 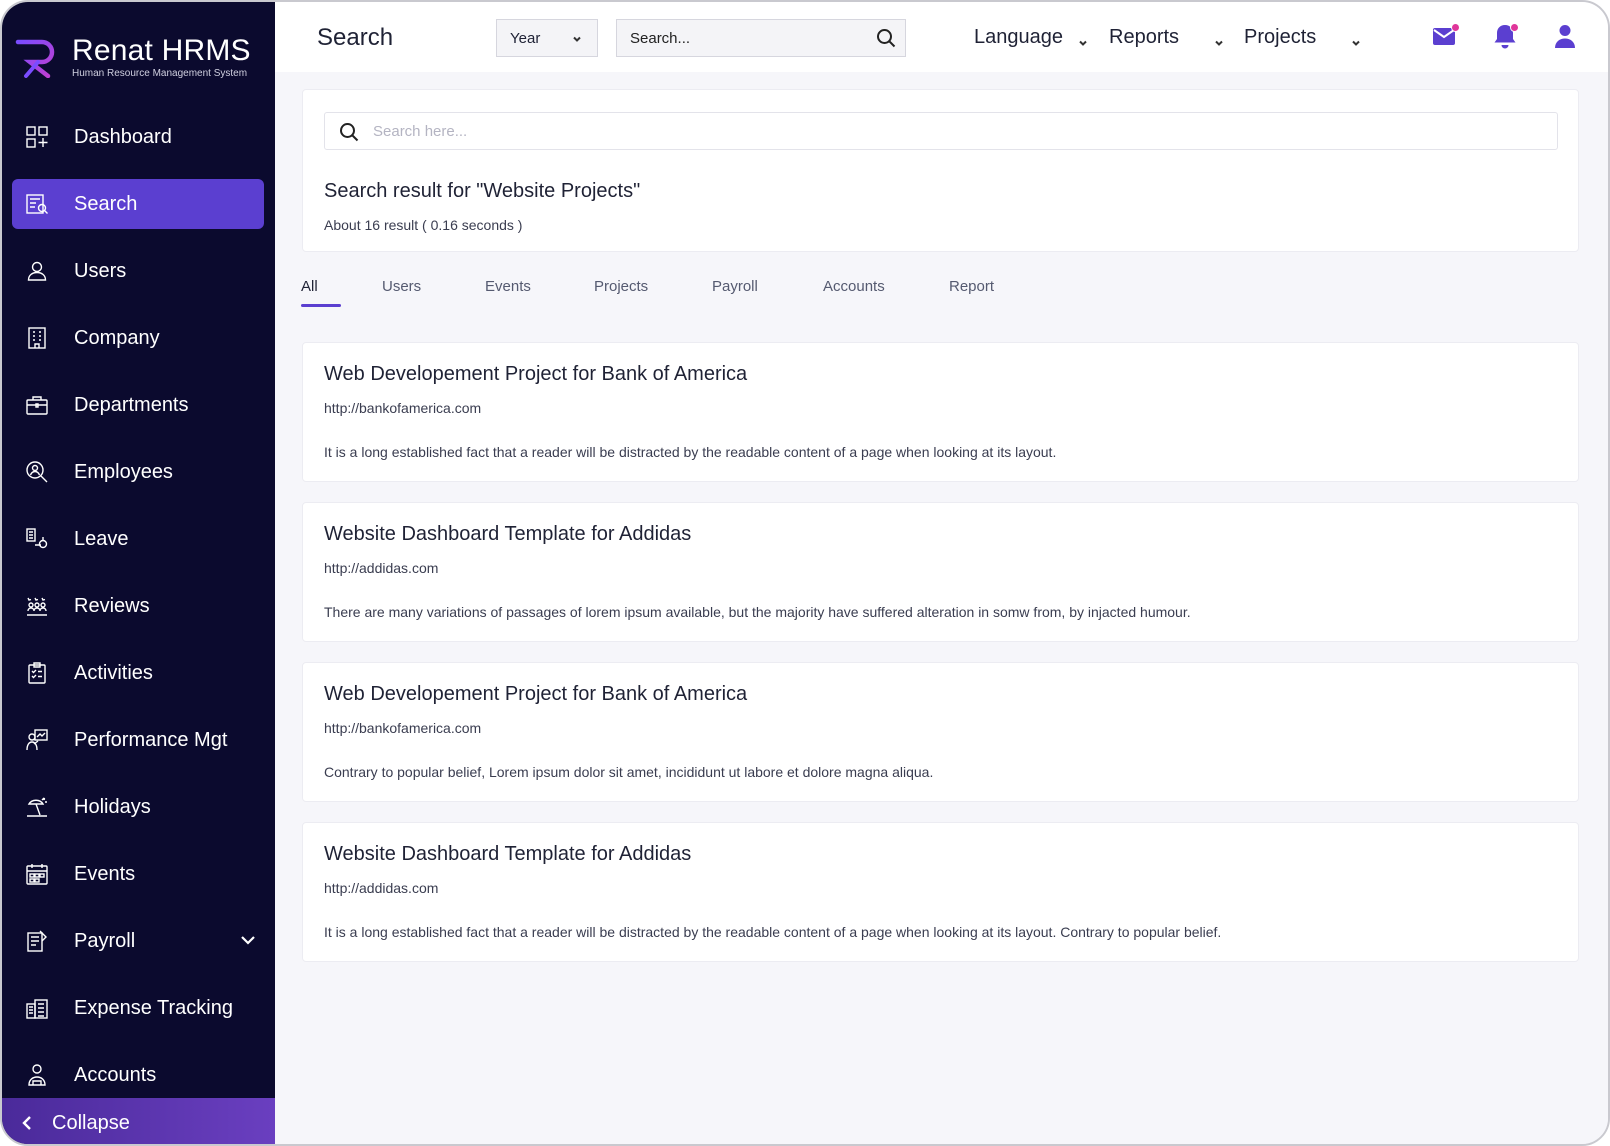 What do you see at coordinates (1447, 38) in the screenshot?
I see `mail-icon` at bounding box center [1447, 38].